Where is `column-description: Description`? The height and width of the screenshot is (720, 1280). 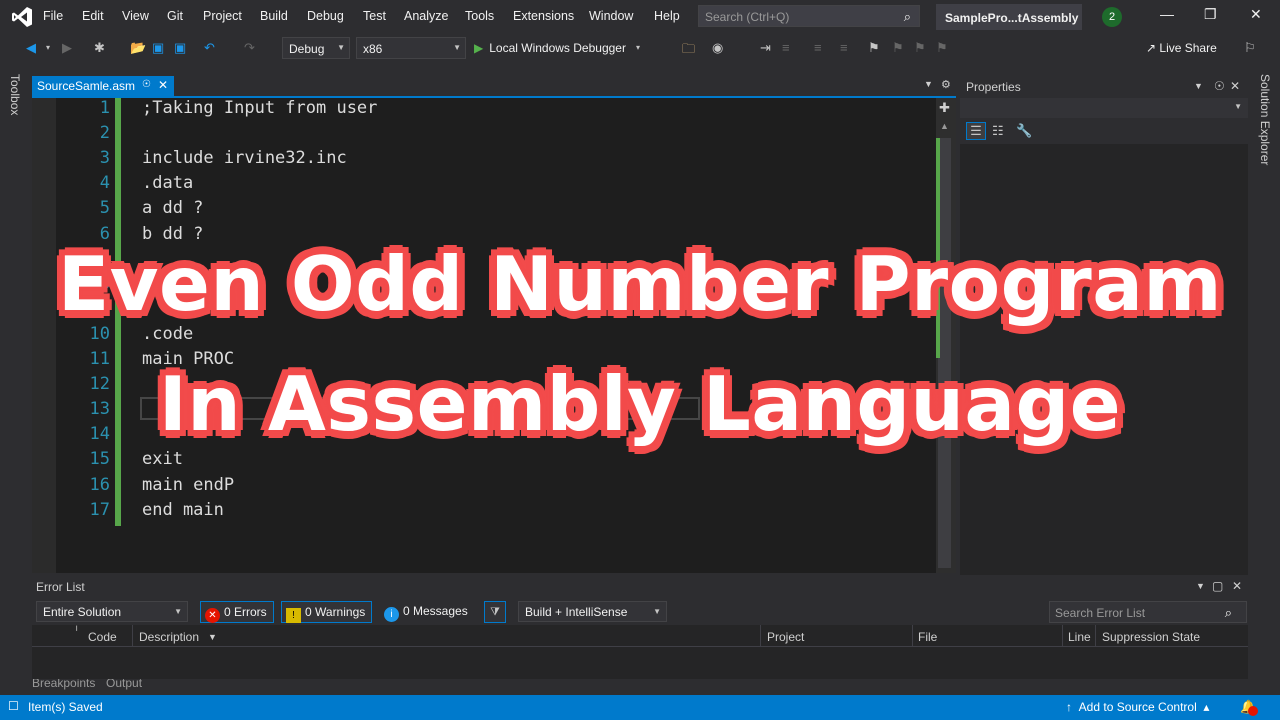 column-description: Description is located at coordinates (169, 637).